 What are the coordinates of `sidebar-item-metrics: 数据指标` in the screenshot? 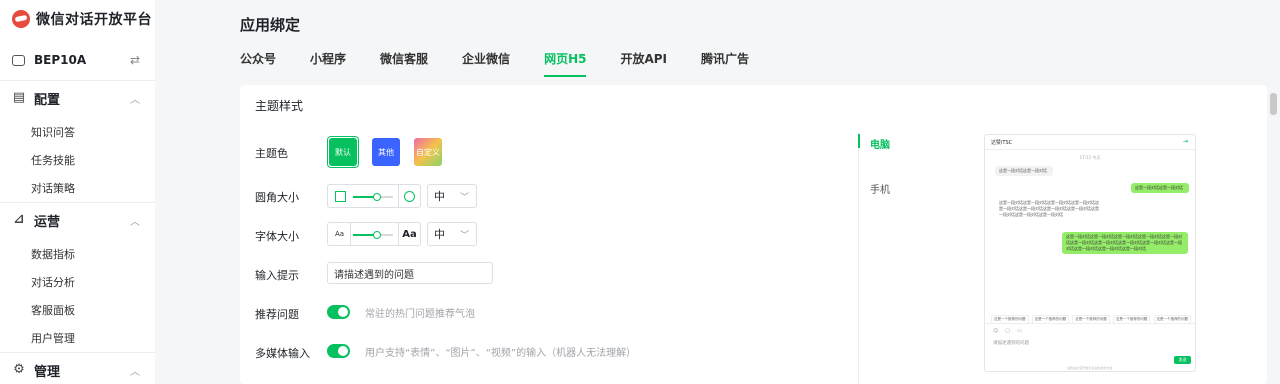 It's located at (53, 254).